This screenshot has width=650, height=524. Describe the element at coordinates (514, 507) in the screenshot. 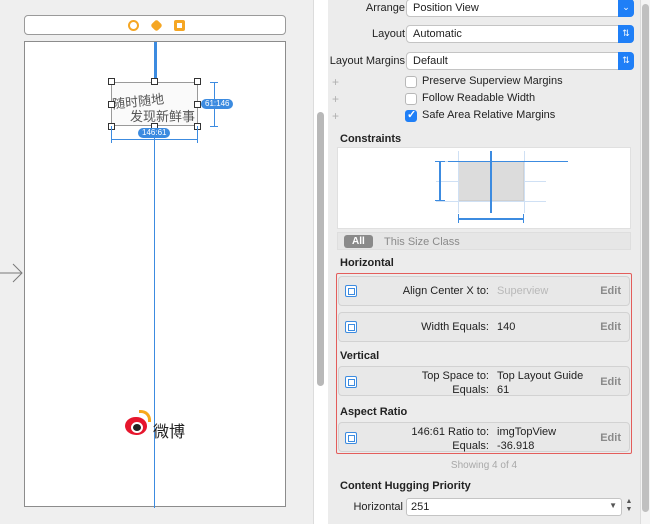

I see `hugging-horizontal-field: 251 ▼` at that location.